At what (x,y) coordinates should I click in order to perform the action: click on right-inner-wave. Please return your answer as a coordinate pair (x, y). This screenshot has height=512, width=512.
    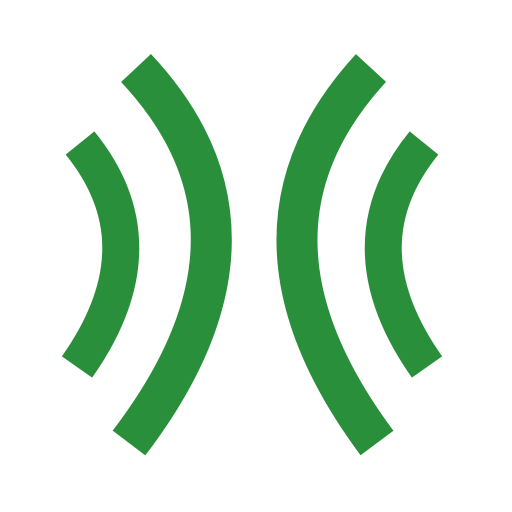
    Looking at the image, I should click on (403, 254).